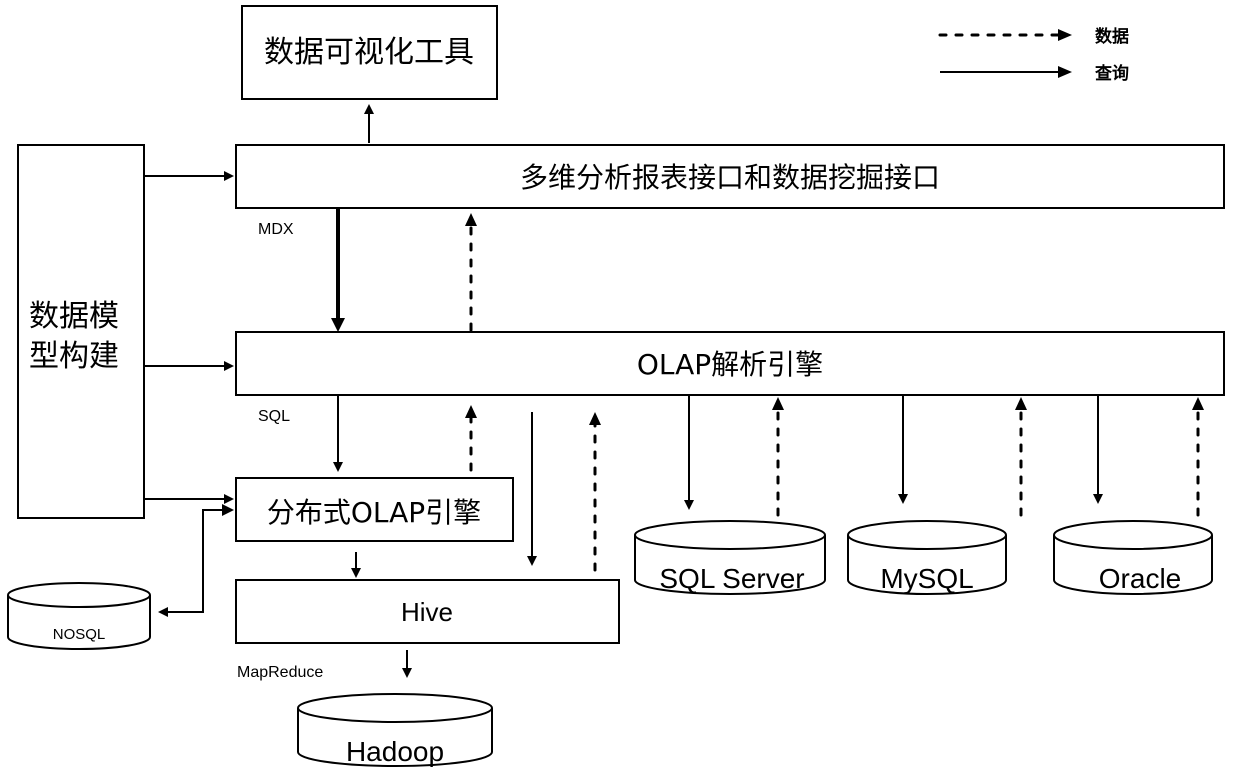  I want to click on oracle-label: Oracle, so click(1140, 578).